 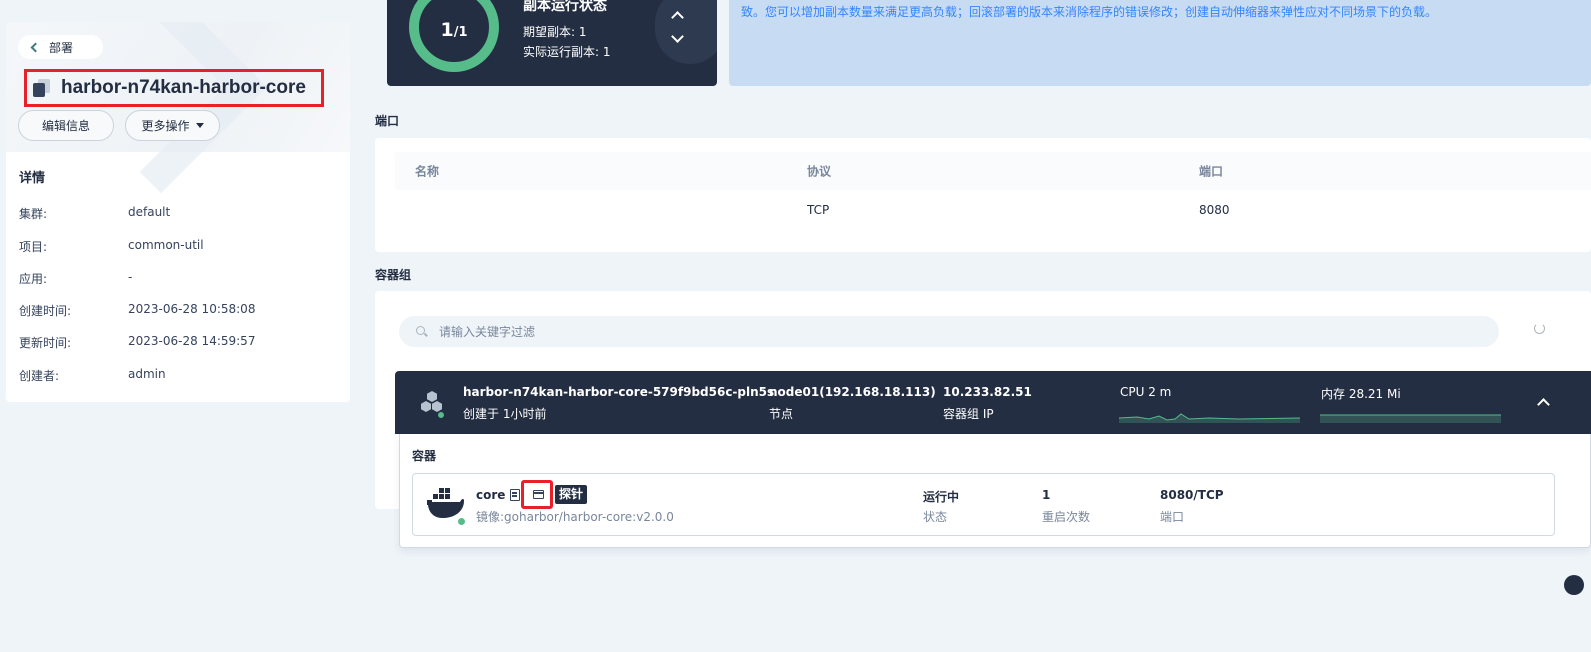 I want to click on chevron-up-icon, so click(x=1543, y=404).